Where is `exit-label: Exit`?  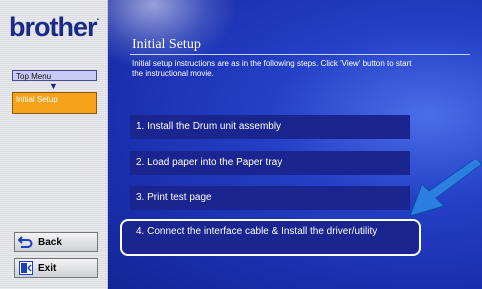 exit-label: Exit is located at coordinates (47, 268).